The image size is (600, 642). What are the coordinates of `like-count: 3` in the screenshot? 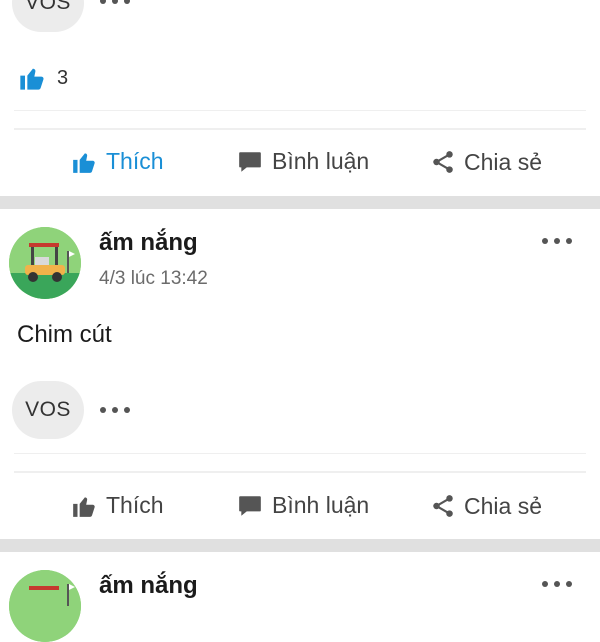 It's located at (63, 77).